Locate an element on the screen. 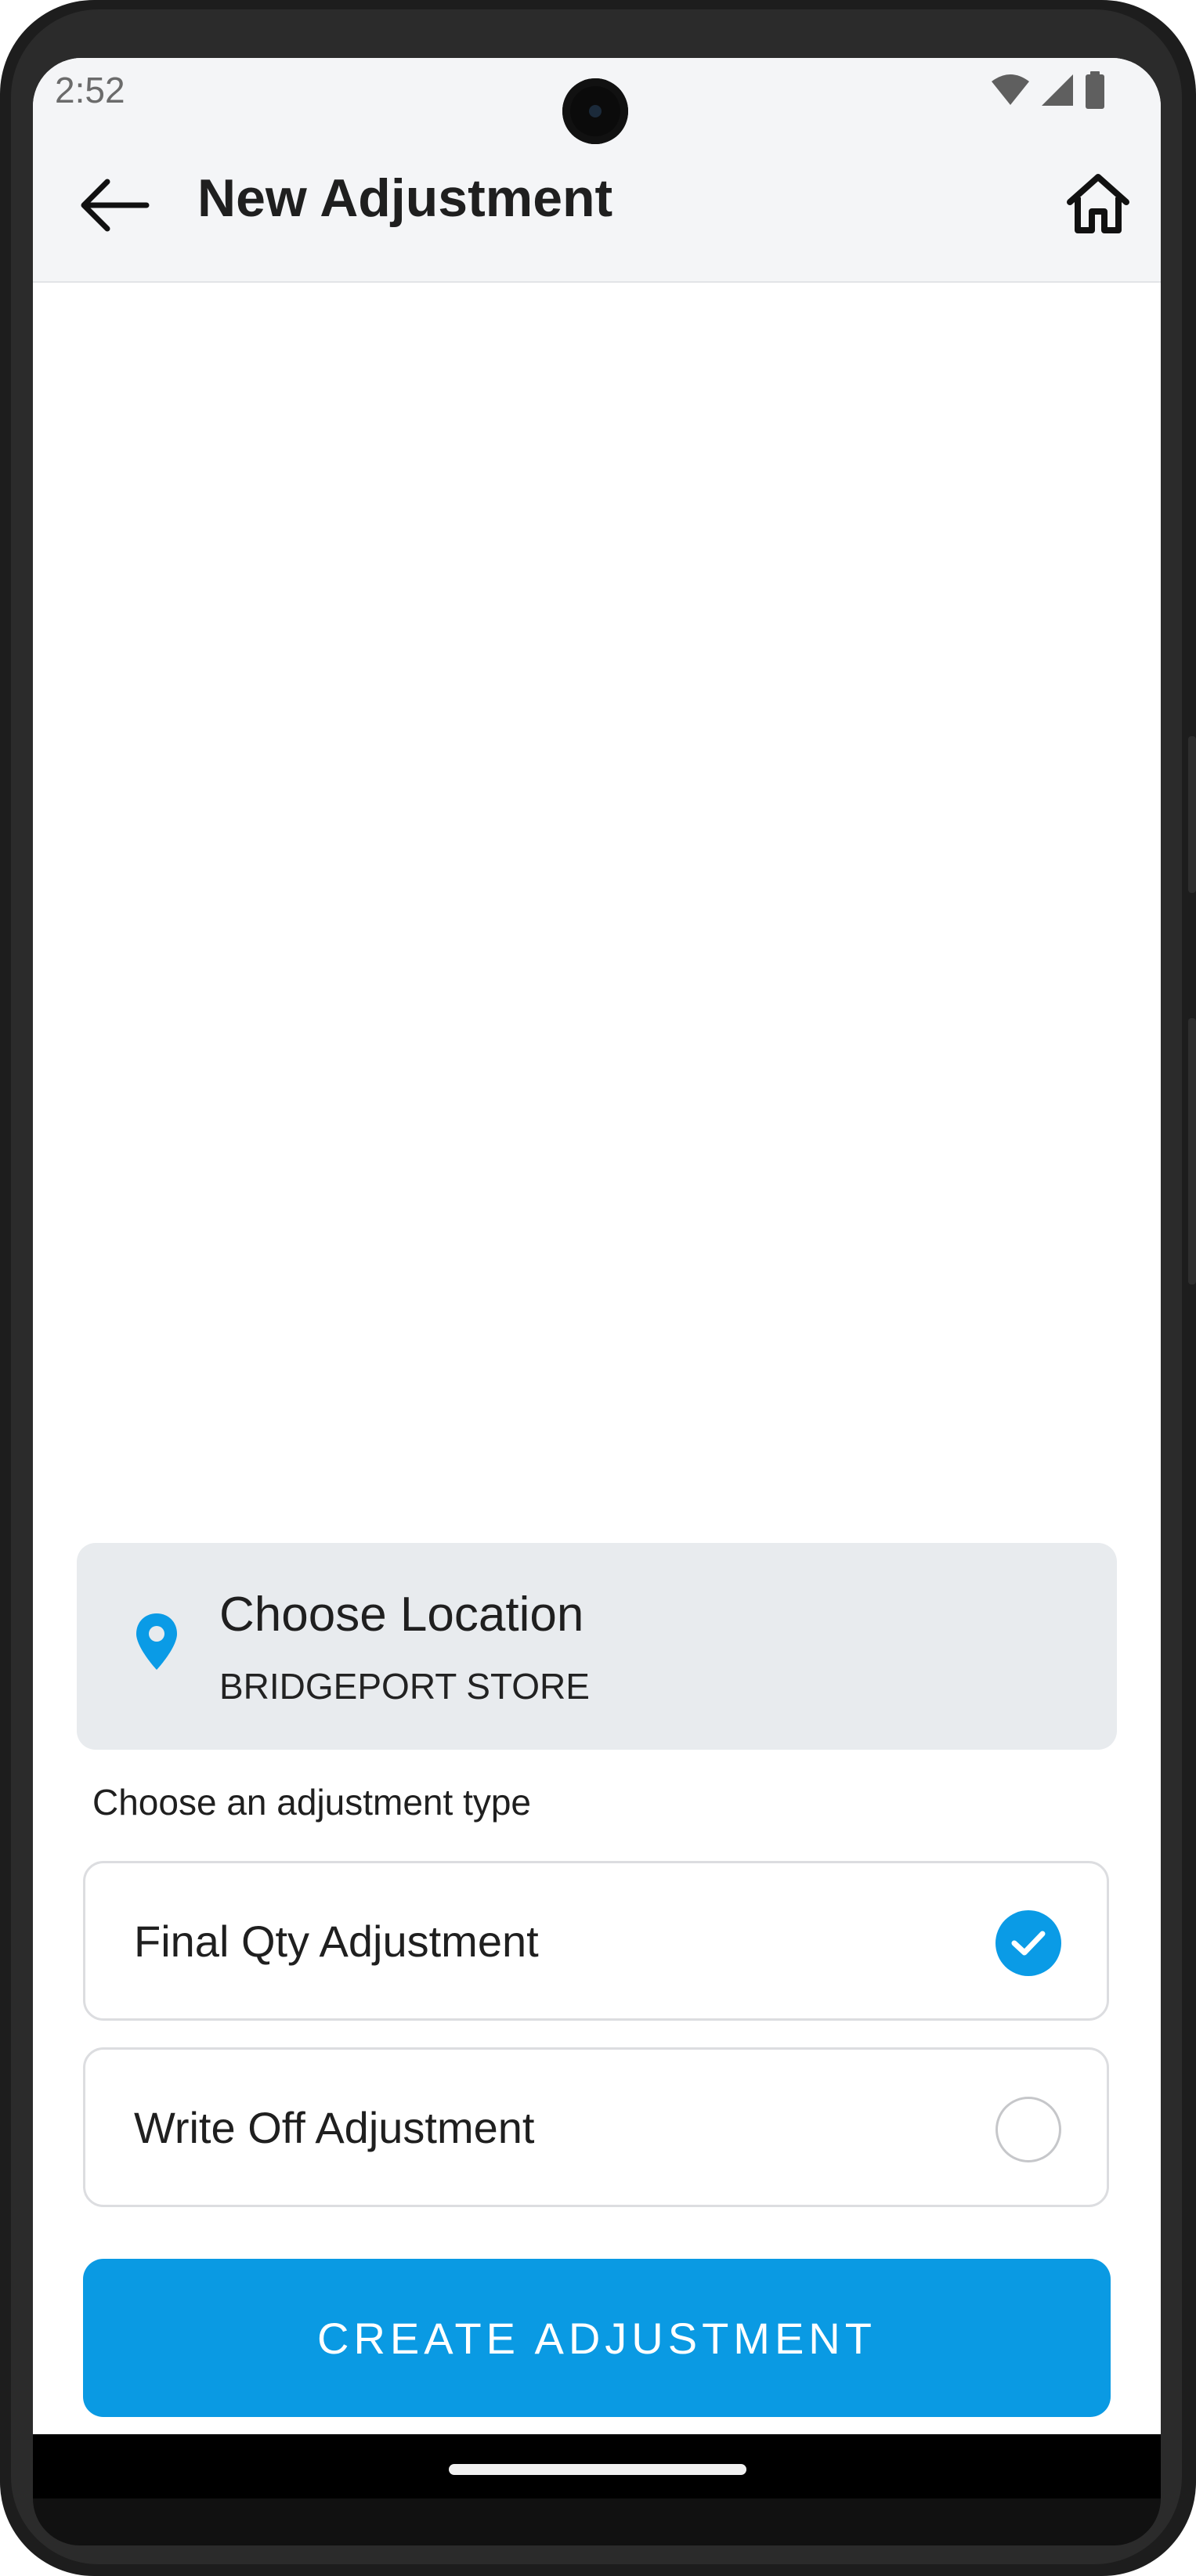  radio-unchecked is located at coordinates (1028, 2129).